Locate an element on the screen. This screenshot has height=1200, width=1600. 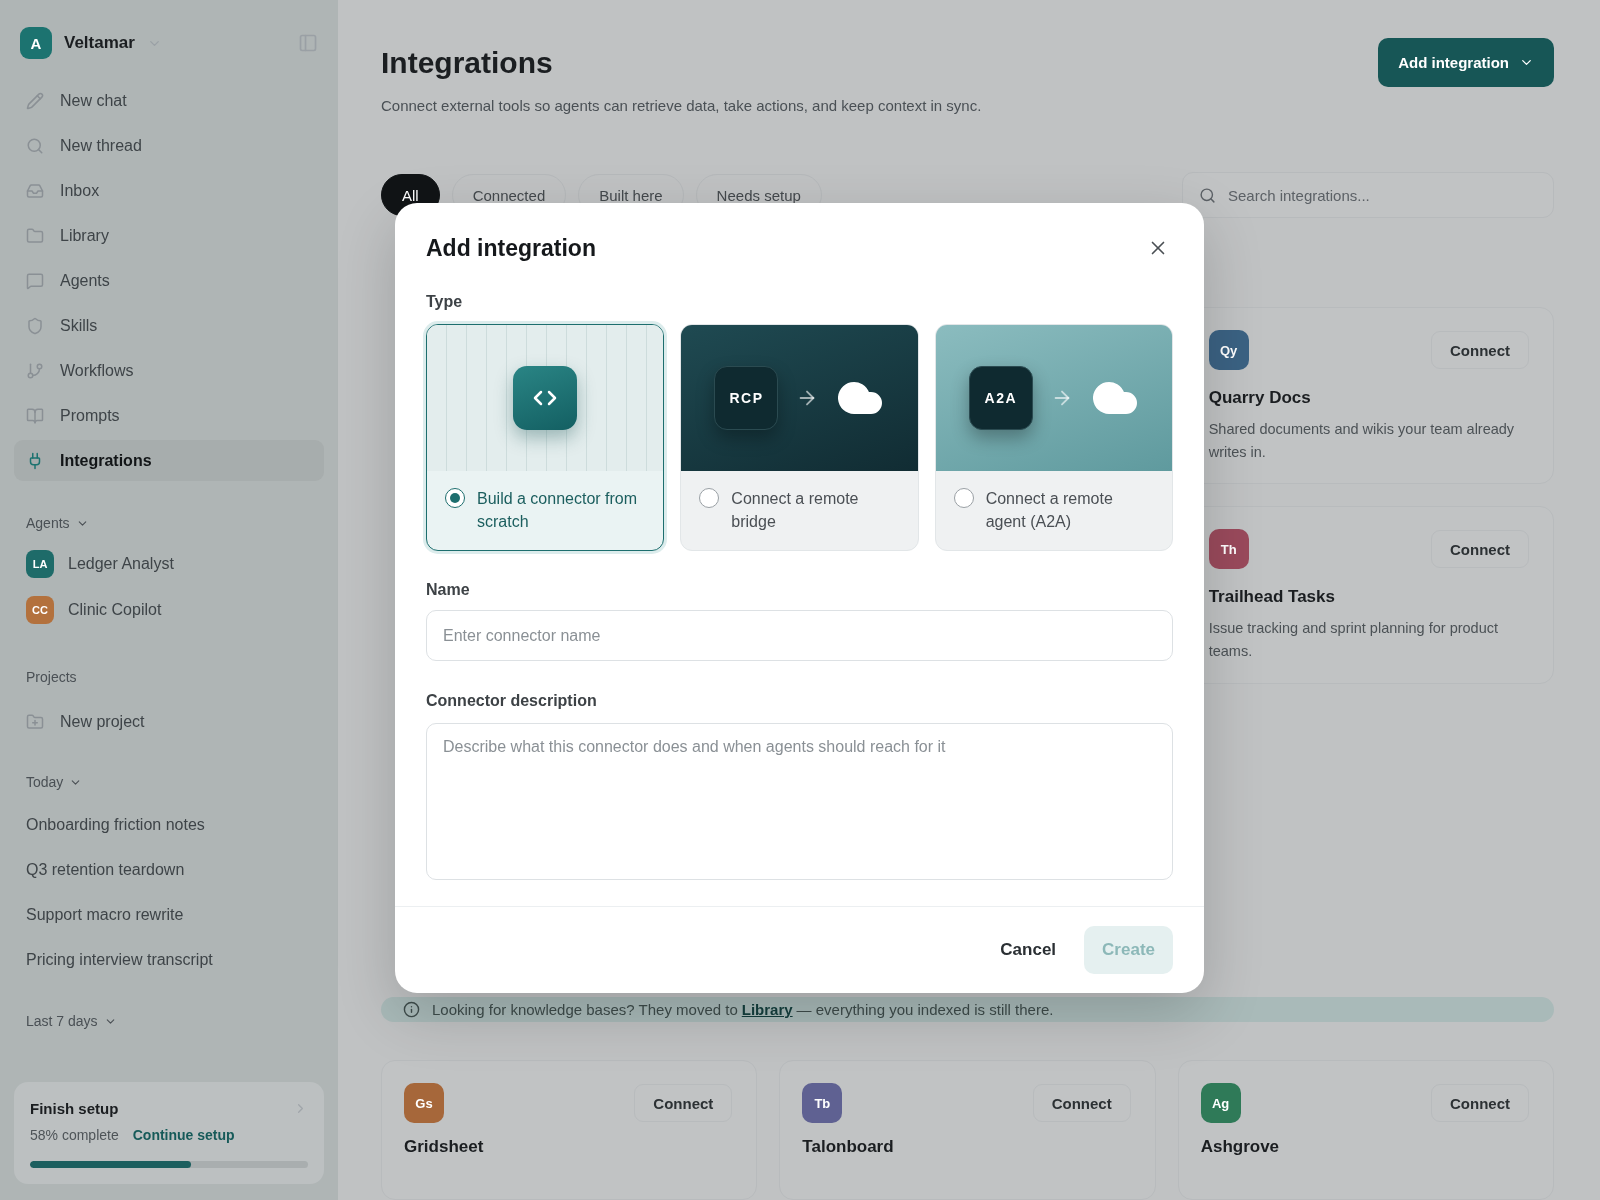
field-label: Type is located at coordinates (445, 302).